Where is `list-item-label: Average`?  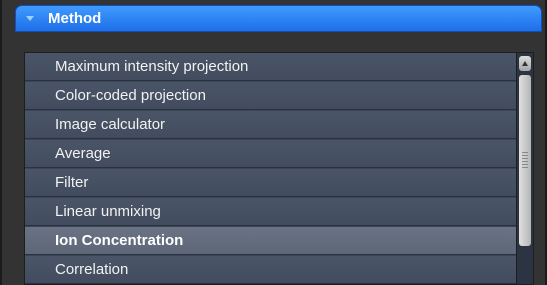 list-item-label: Average is located at coordinates (83, 153).